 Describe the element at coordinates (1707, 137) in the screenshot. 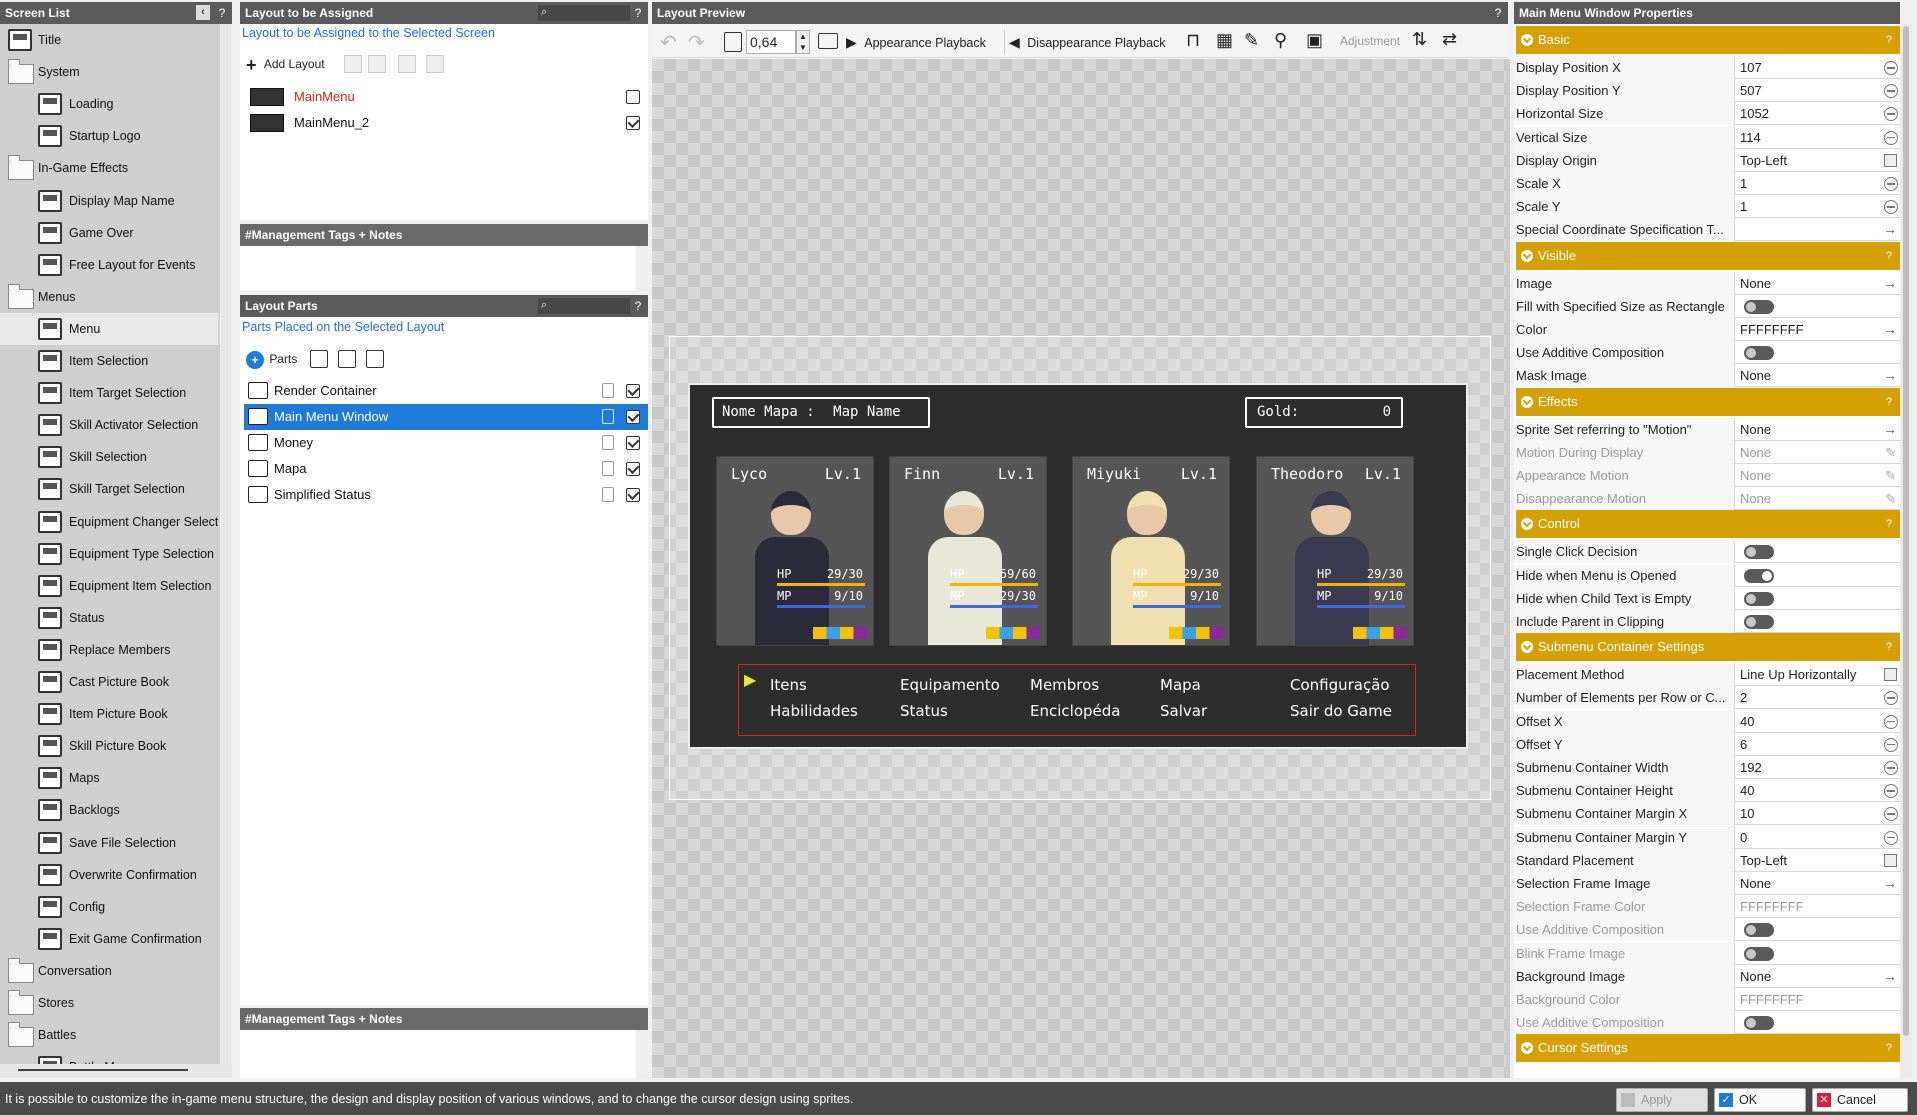

I see `property-row: Vertical Size 114` at that location.